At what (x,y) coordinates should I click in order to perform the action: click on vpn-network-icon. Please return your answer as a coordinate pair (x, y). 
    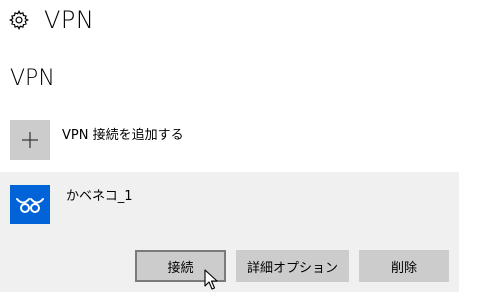
    Looking at the image, I should click on (30, 205).